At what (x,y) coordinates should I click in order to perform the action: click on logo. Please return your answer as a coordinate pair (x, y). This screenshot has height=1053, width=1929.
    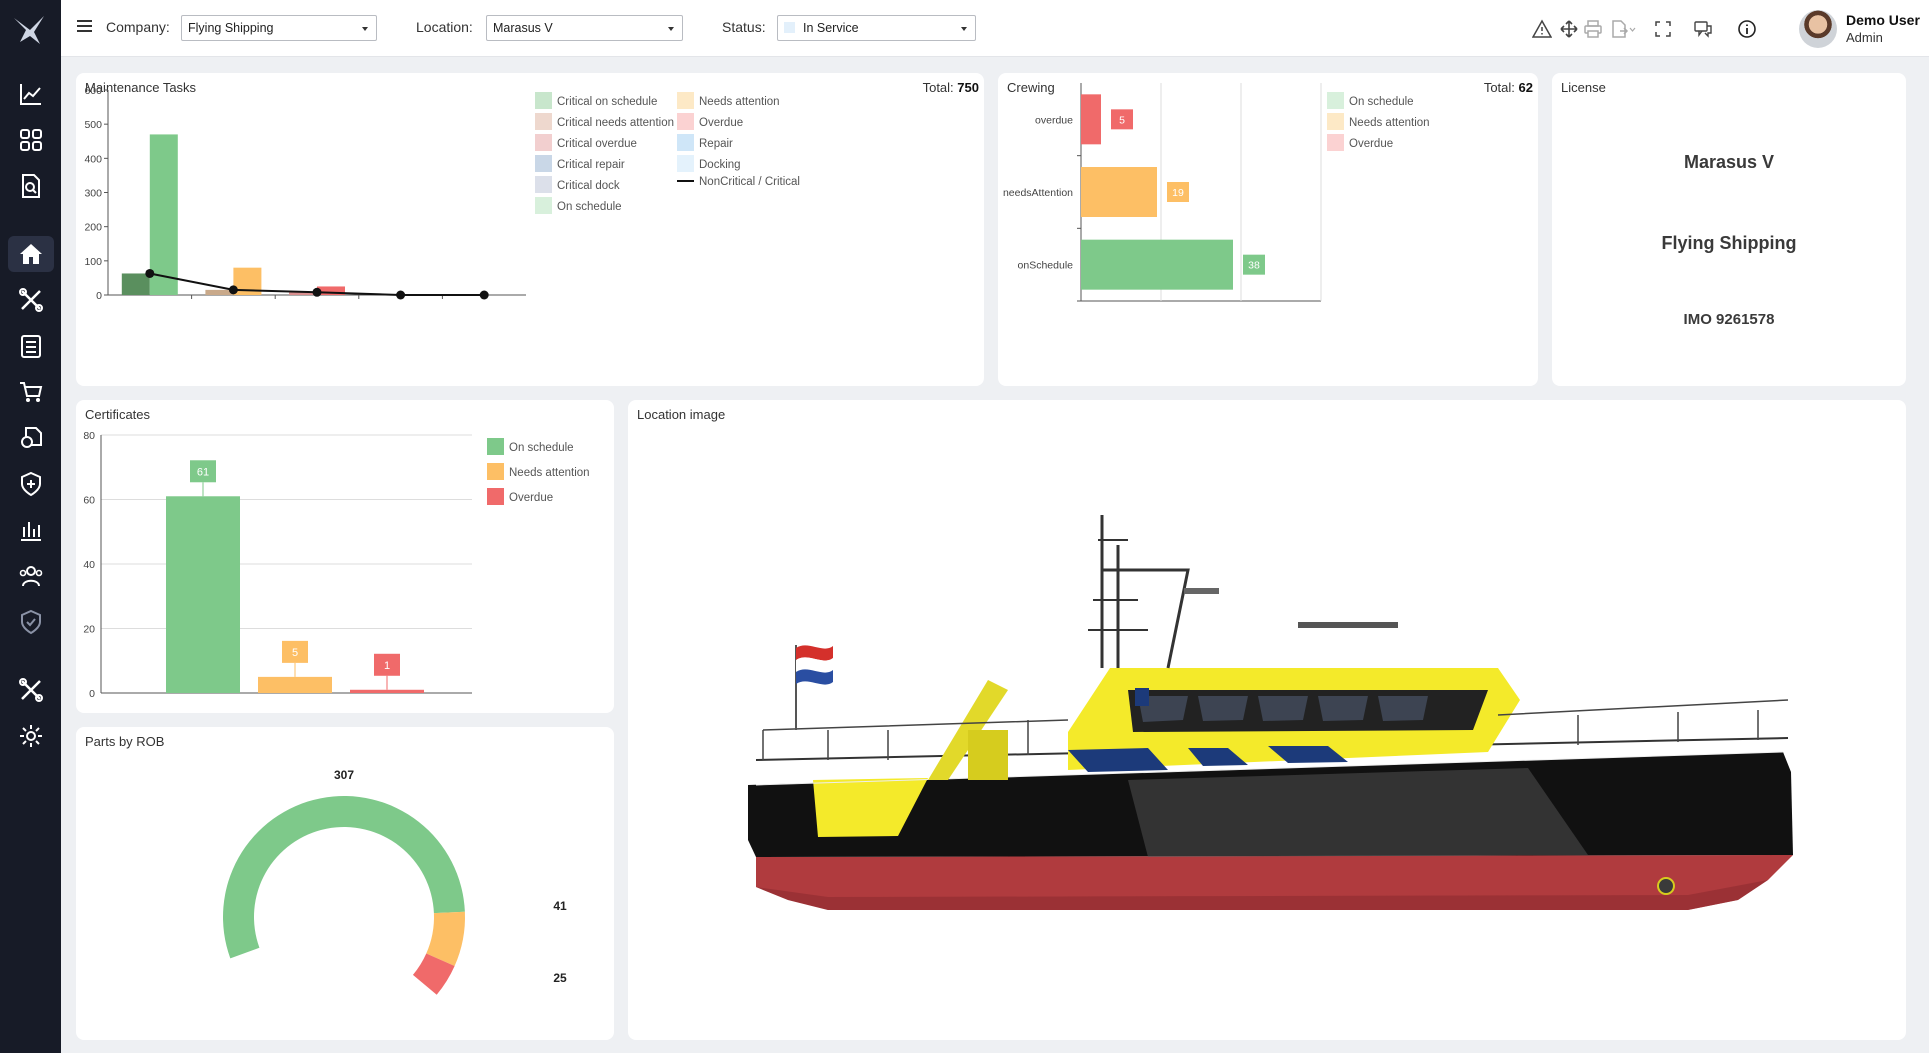
    Looking at the image, I should click on (30, 30).